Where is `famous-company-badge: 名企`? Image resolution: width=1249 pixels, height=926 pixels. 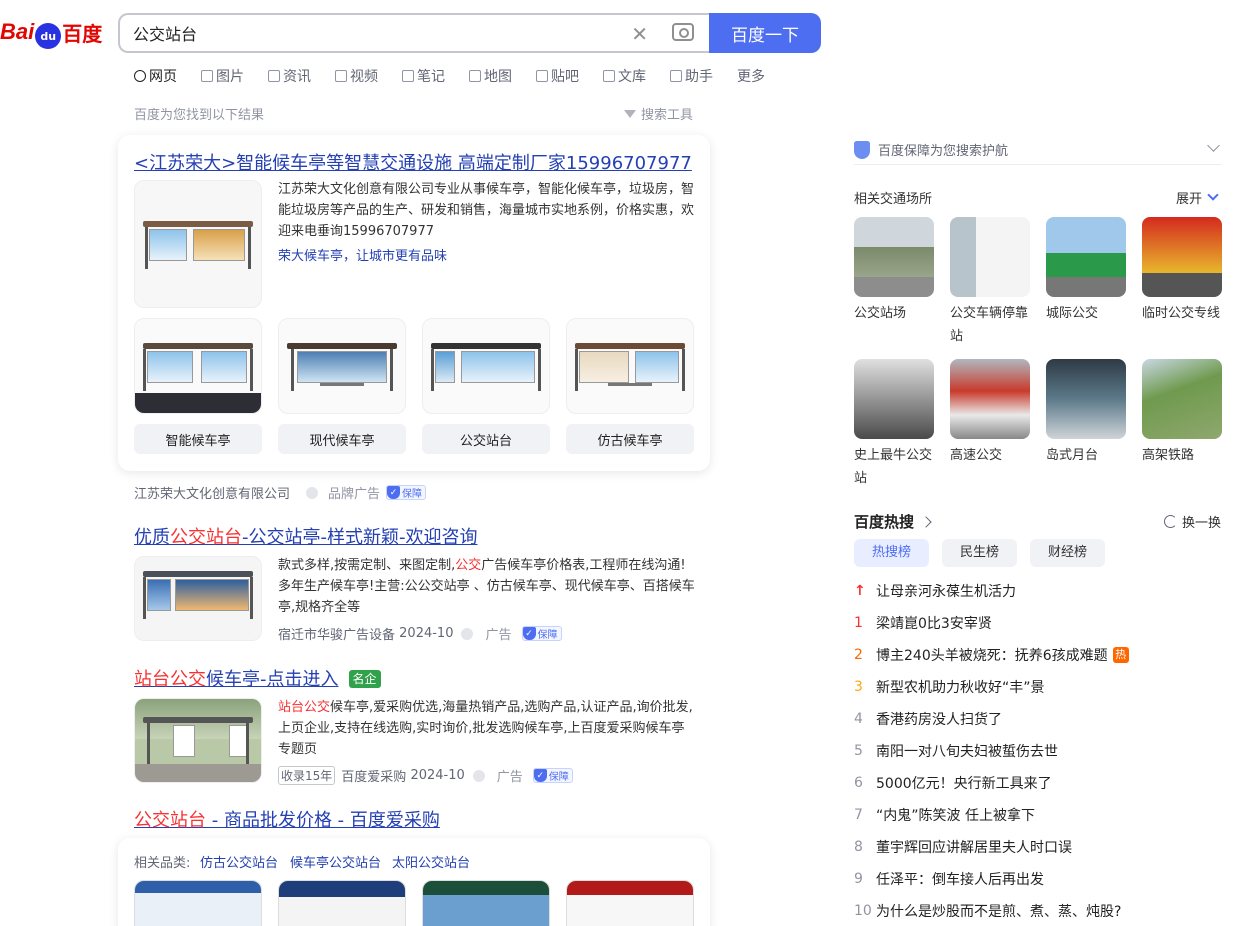
famous-company-badge: 名企 is located at coordinates (364, 679).